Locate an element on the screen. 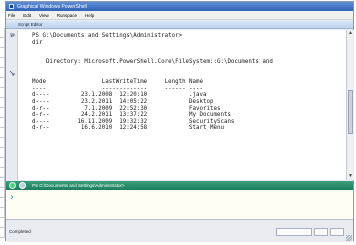 This screenshot has width=356, height=245. menu-edit: Edit is located at coordinates (27, 15).